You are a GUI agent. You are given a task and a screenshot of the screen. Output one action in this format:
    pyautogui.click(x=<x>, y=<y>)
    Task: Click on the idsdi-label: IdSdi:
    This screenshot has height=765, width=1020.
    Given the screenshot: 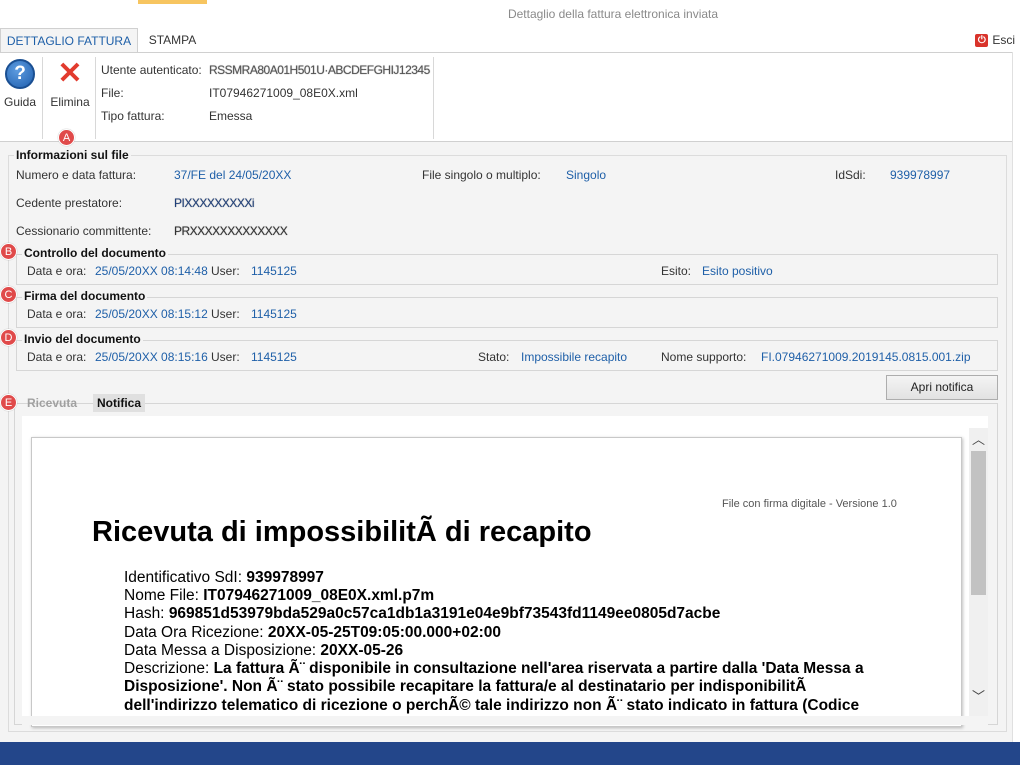 What is the action you would take?
    pyautogui.click(x=850, y=175)
    